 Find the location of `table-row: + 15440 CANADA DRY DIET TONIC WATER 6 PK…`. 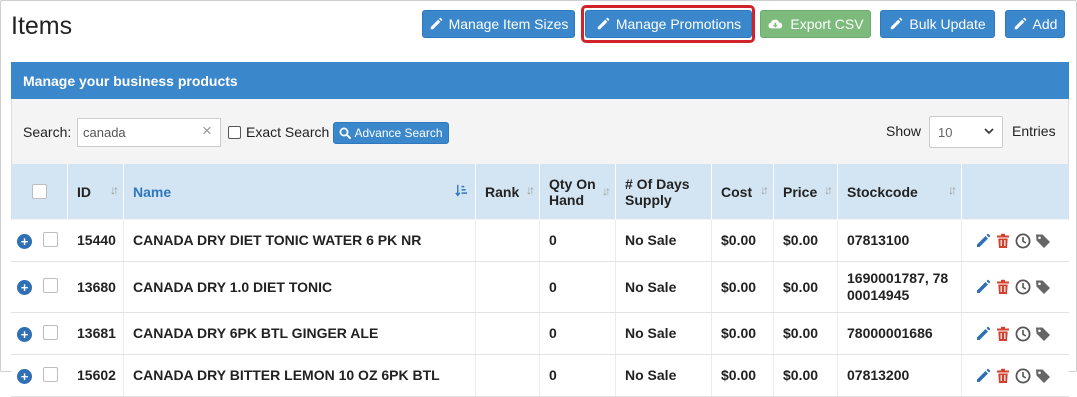

table-row: + 15440 CANADA DRY DIET TONIC WATER 6 PK… is located at coordinates (540, 241).